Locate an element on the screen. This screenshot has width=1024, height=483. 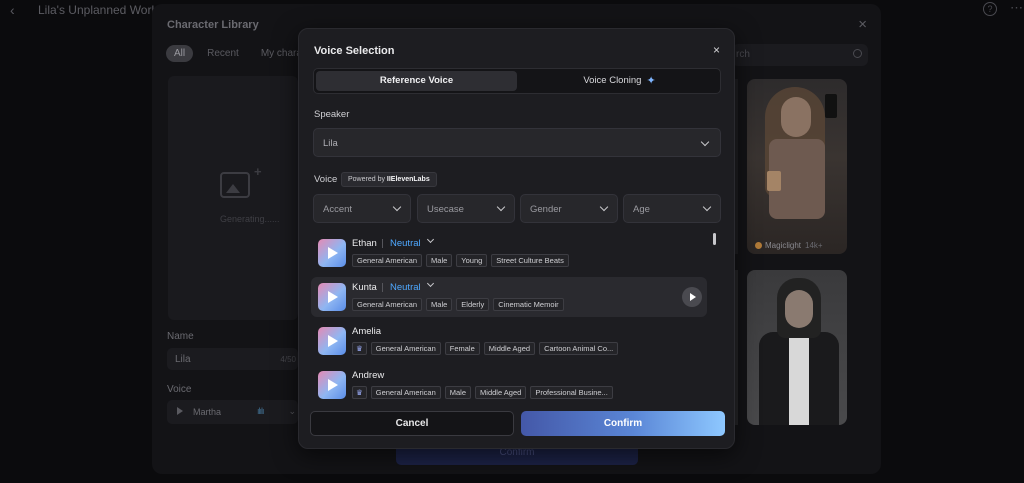
voice-name: Ethan is located at coordinates (364, 243).